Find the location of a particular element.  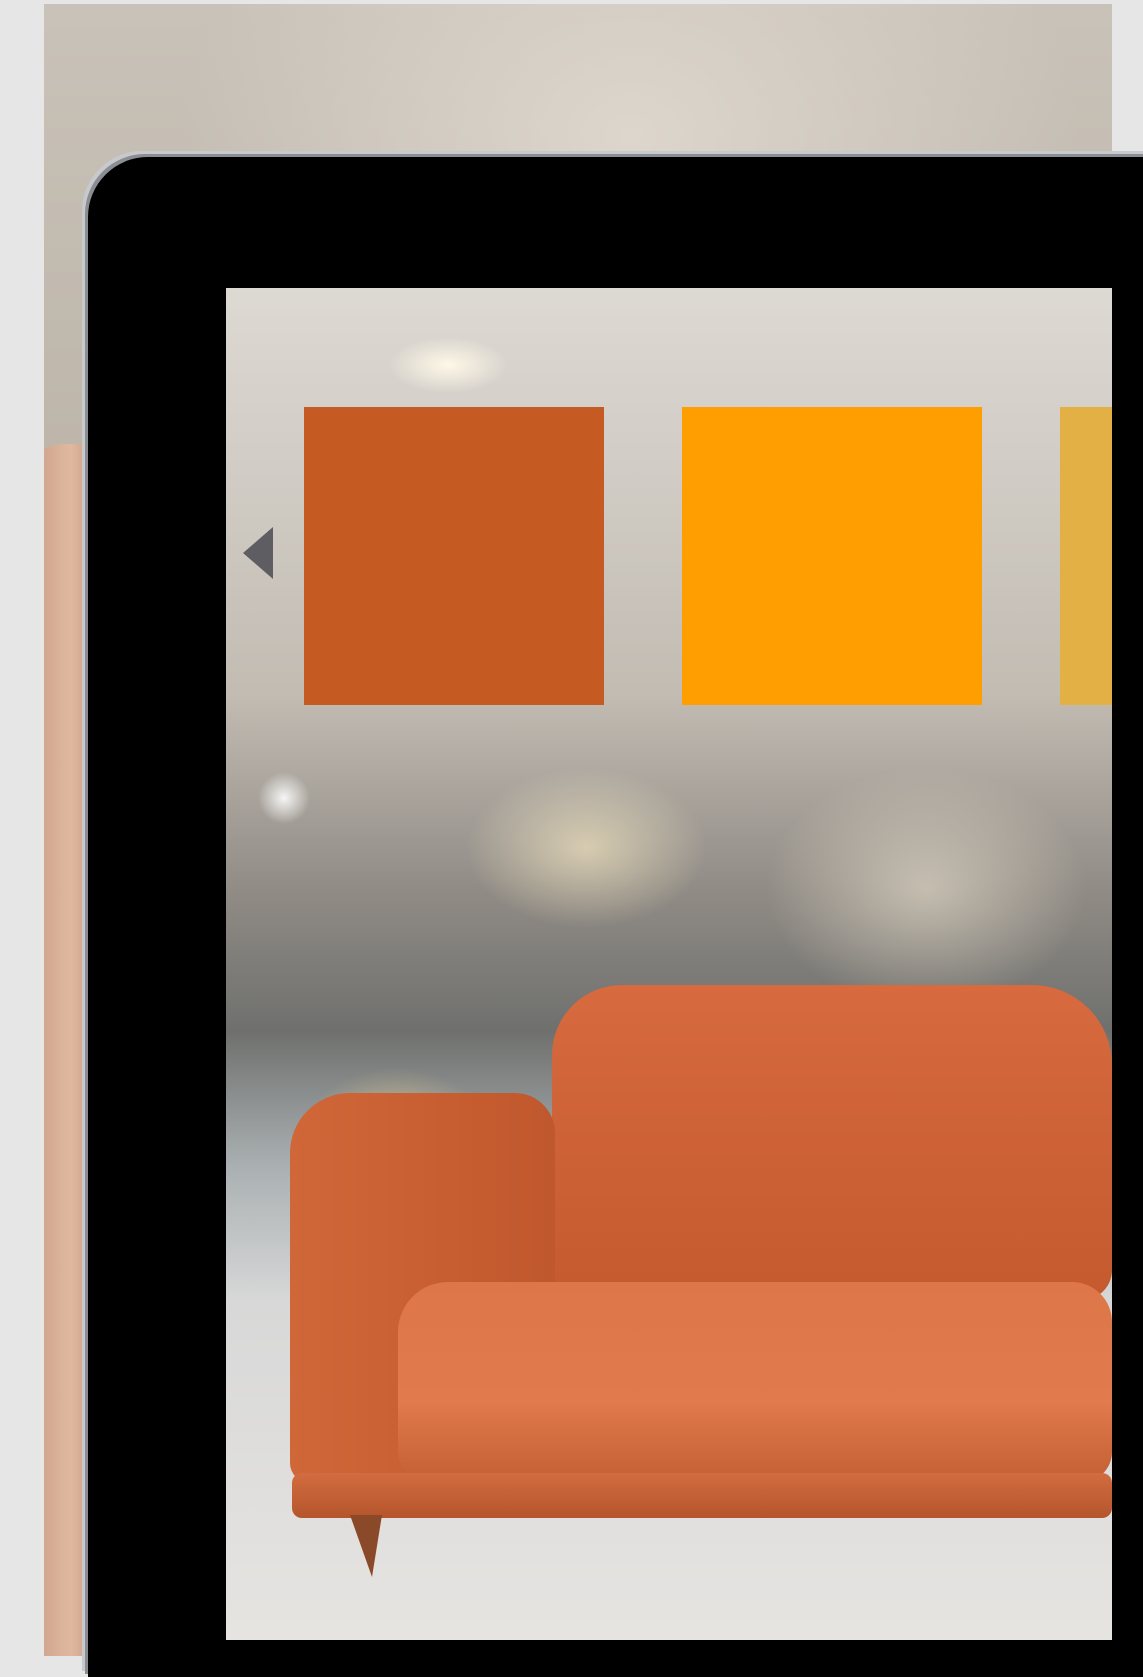

color-swatch-burnt-orange is located at coordinates (454, 556).